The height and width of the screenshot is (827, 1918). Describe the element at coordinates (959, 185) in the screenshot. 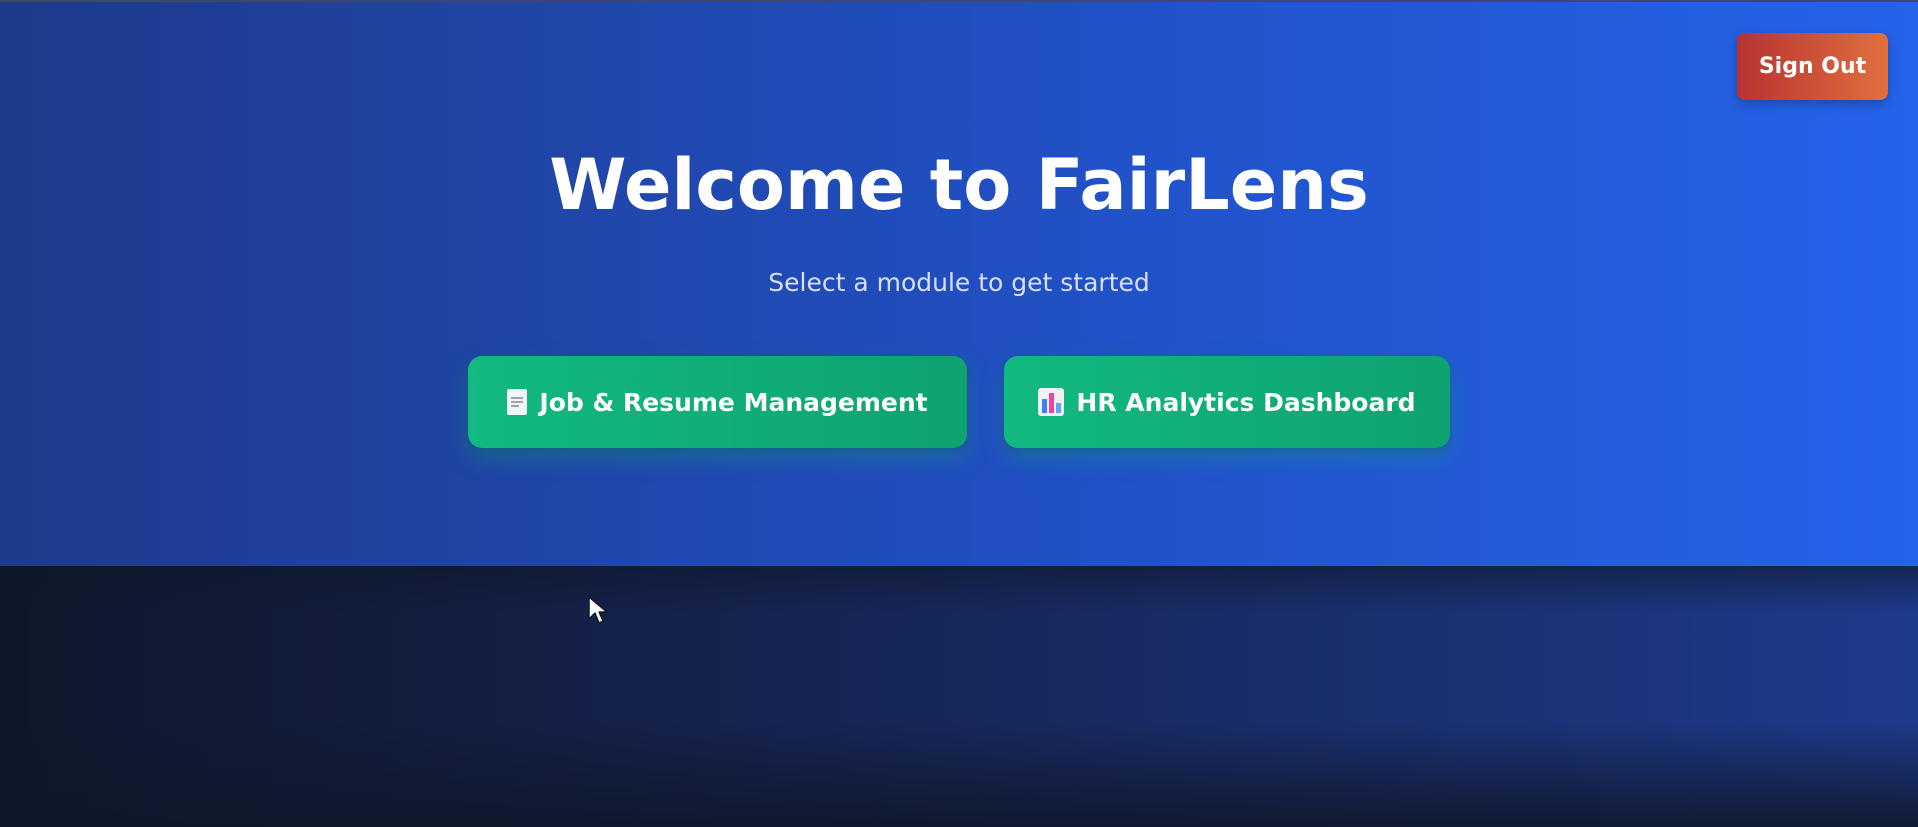

I see `page-title: Welcome to FairLens` at that location.